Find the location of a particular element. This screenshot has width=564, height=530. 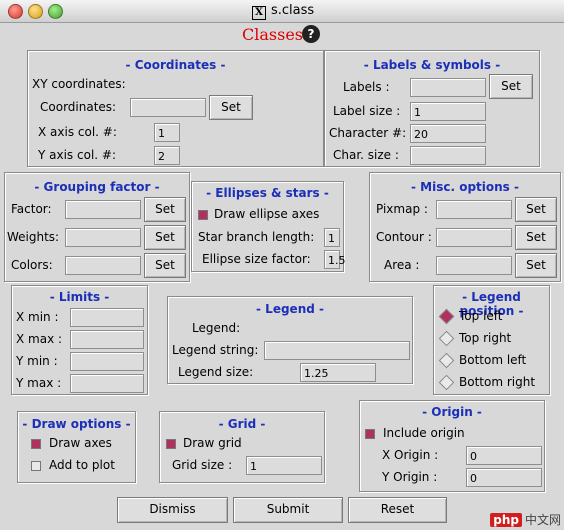

colors-label: Colors: is located at coordinates (32, 265).